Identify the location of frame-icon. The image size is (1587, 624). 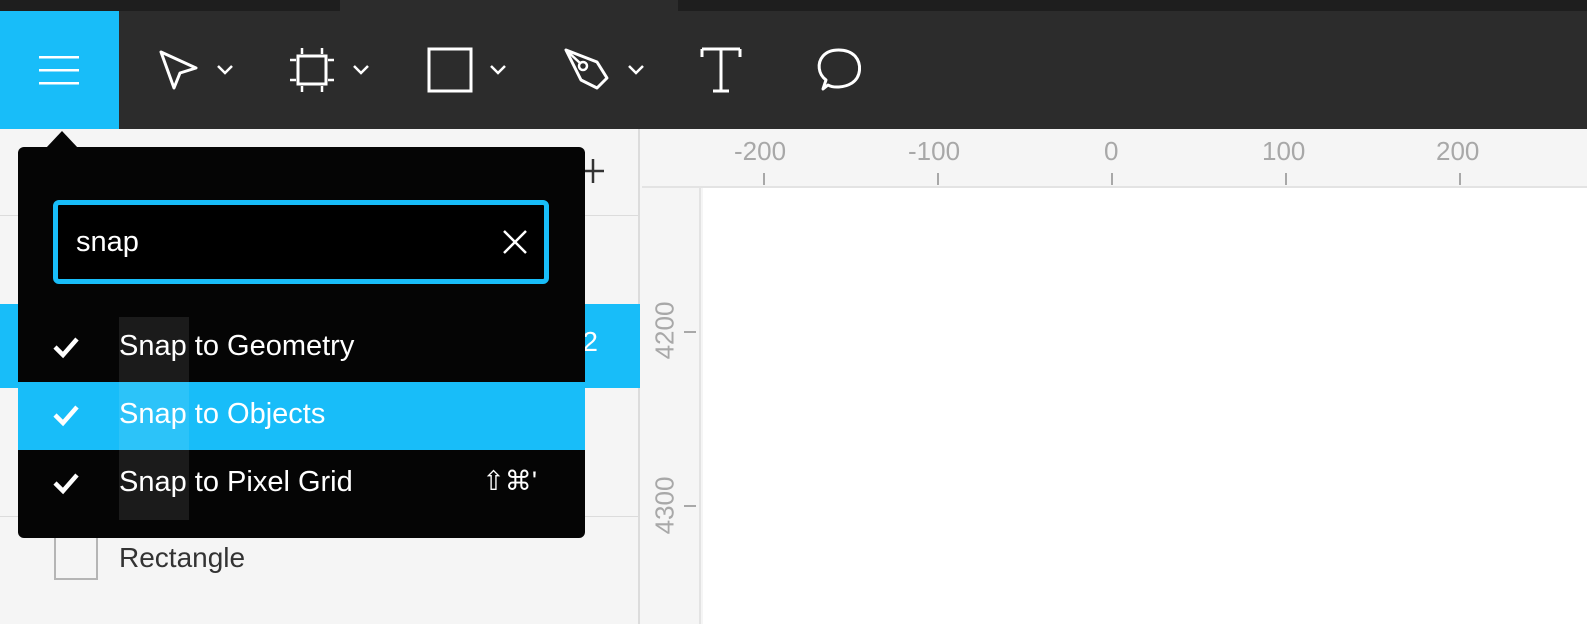
(312, 70).